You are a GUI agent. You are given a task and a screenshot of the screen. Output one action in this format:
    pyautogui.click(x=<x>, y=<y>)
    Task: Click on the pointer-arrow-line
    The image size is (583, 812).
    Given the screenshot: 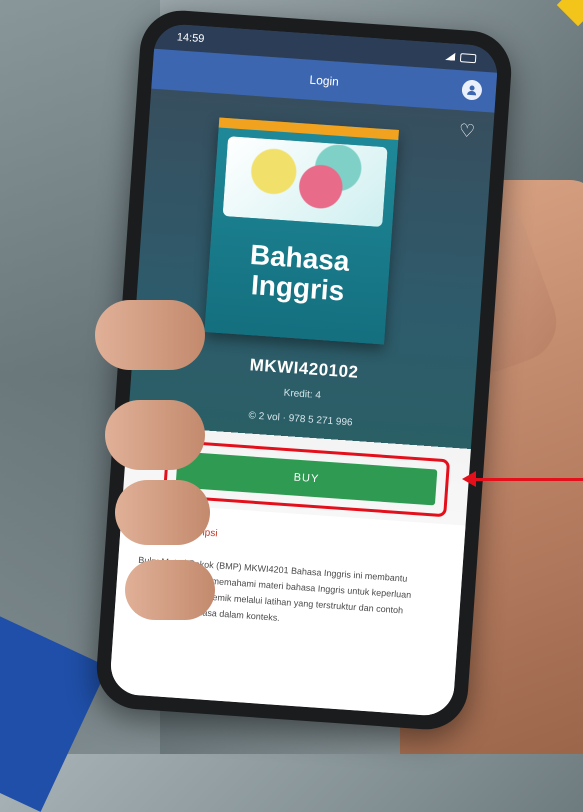 What is the action you would take?
    pyautogui.click(x=526, y=479)
    